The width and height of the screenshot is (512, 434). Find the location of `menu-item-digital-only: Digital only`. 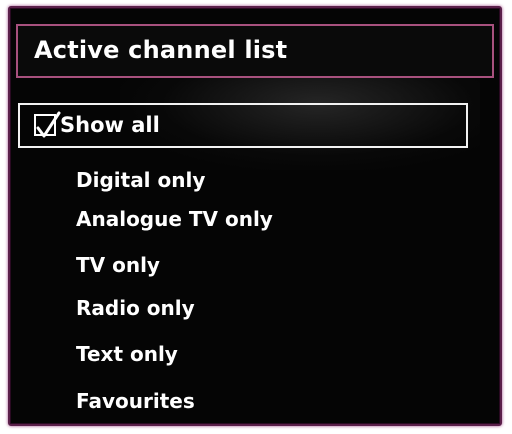

menu-item-digital-only: Digital only is located at coordinates (140, 180).